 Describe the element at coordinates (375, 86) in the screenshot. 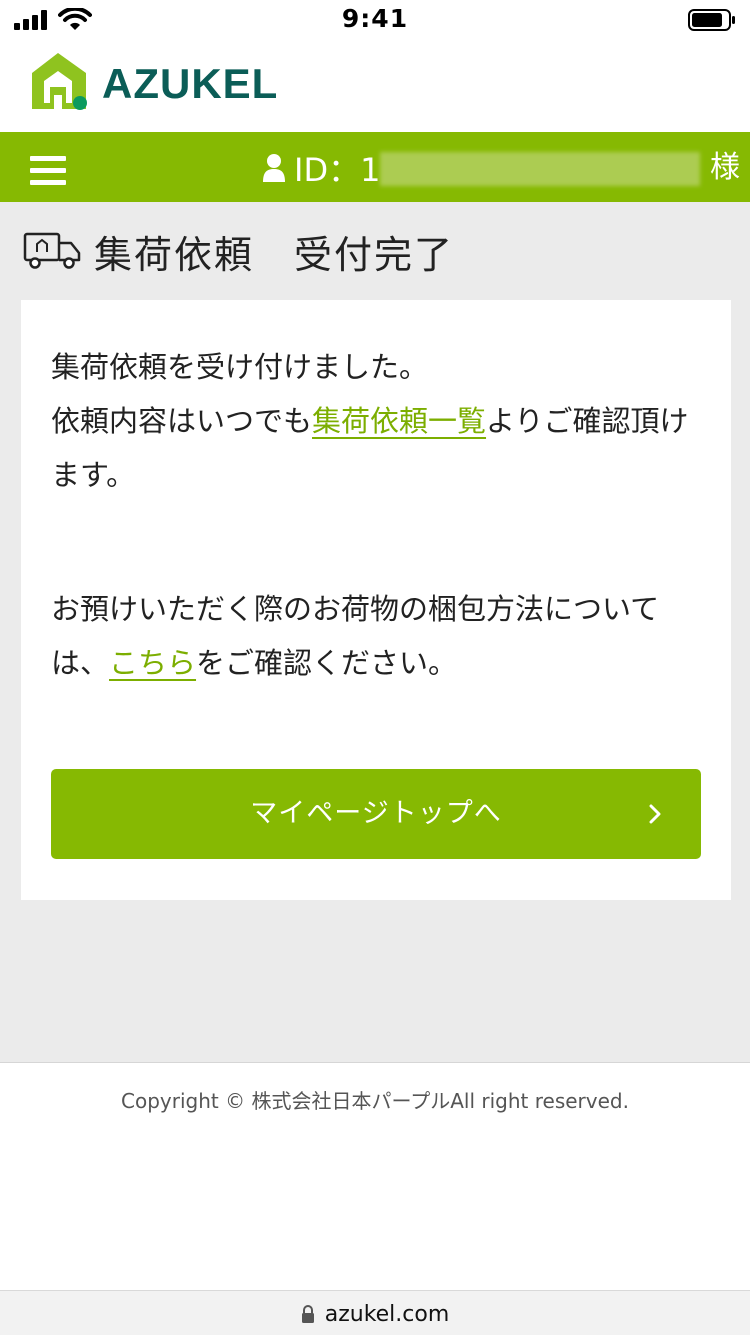

I see `logo-header: AZUKEL` at that location.